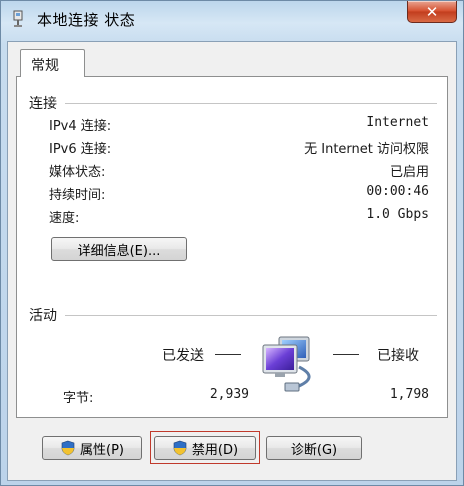 The width and height of the screenshot is (464, 486). Describe the element at coordinates (64, 218) in the screenshot. I see `row-label-speed: 速度:` at that location.